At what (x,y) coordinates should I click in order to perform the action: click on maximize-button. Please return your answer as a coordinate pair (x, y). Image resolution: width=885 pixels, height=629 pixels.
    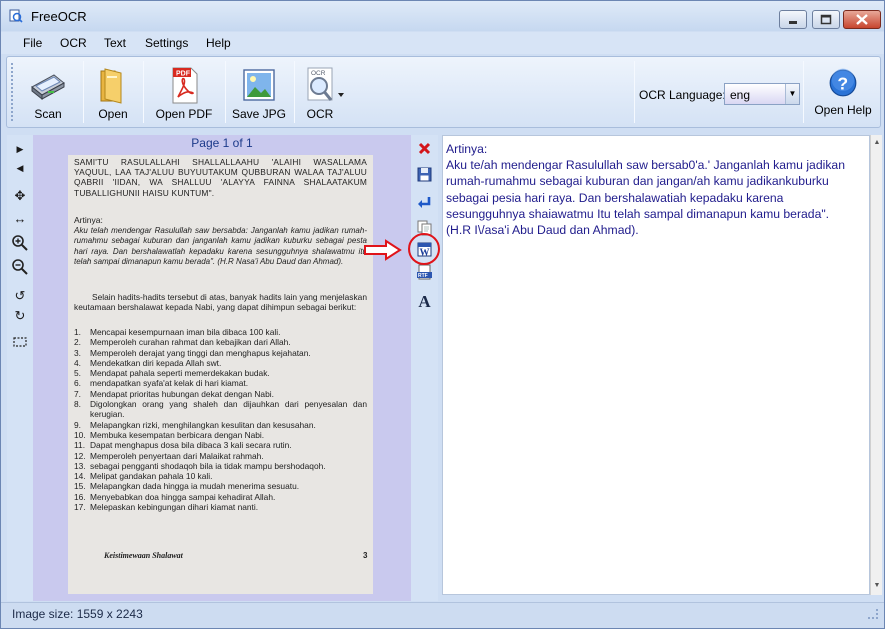
    Looking at the image, I should click on (826, 19).